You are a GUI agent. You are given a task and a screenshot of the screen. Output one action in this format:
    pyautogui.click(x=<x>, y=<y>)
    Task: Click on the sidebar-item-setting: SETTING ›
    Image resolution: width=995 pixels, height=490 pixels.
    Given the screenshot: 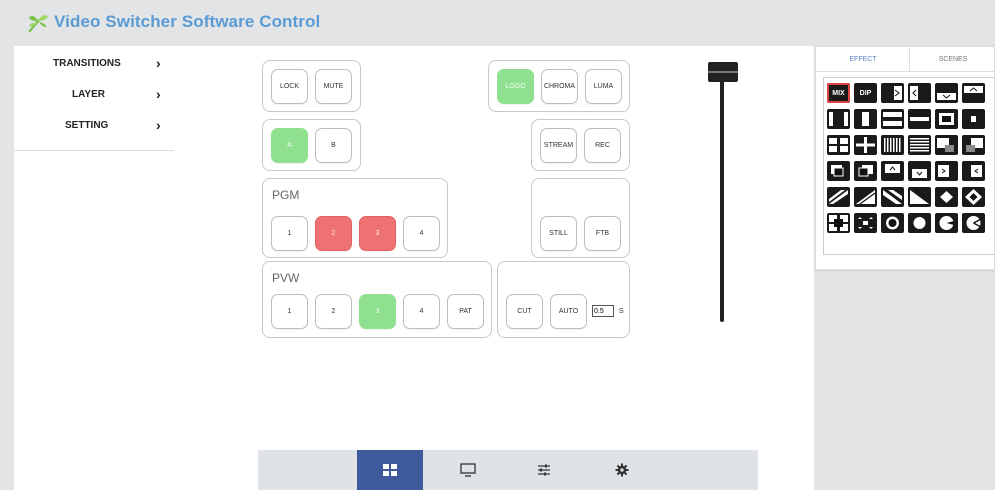 What is the action you would take?
    pyautogui.click(x=94, y=126)
    